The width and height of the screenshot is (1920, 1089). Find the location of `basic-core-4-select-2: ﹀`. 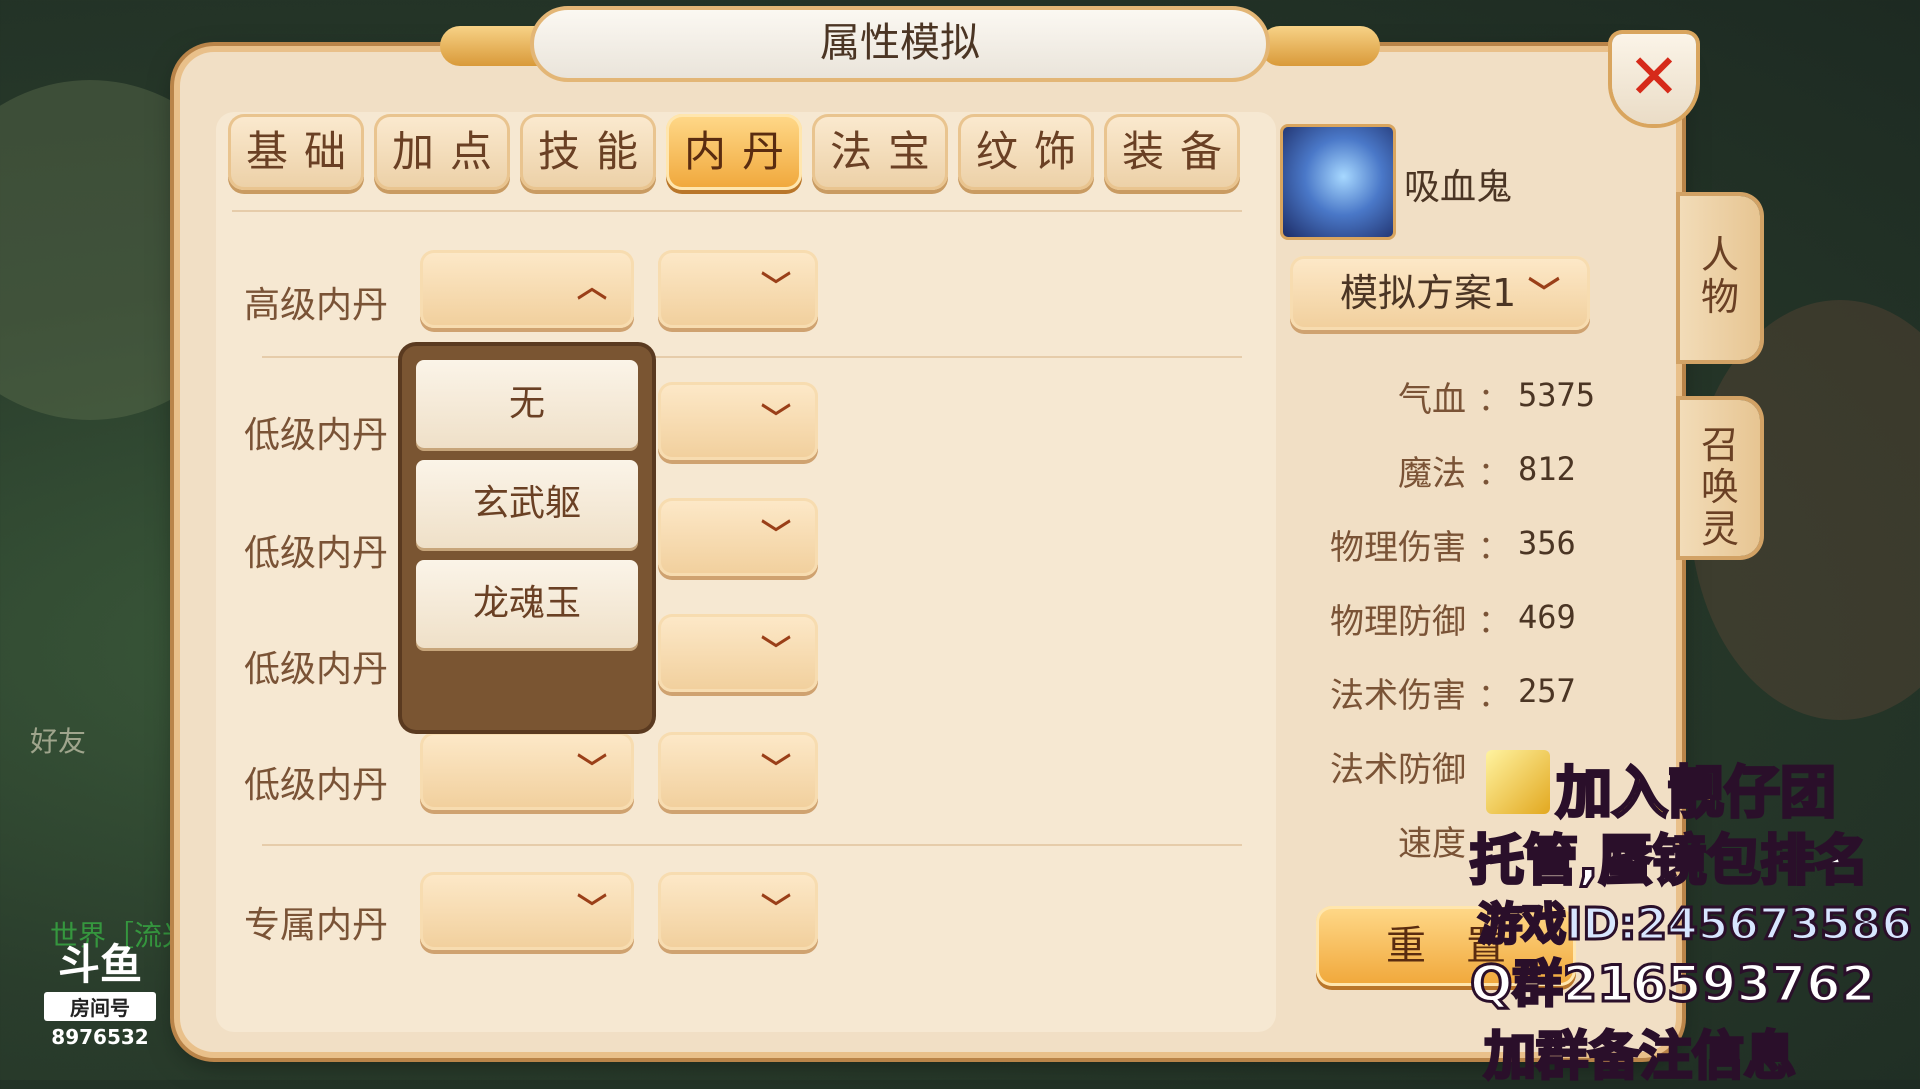

basic-core-4-select-2: ﹀ is located at coordinates (738, 771).